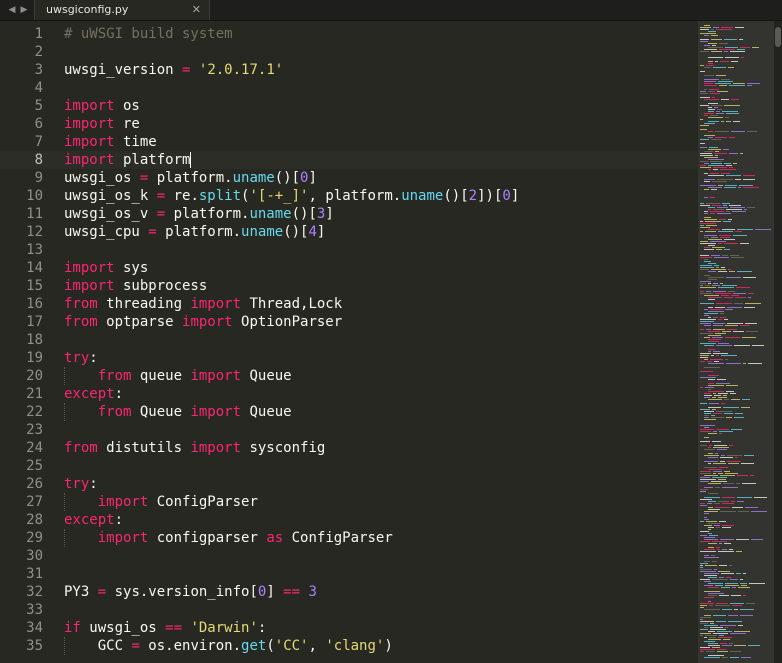 Image resolution: width=782 pixels, height=663 pixels. Describe the element at coordinates (173, 70) in the screenshot. I see `code-line: uwsgi_version = '2.0.17.1'` at that location.